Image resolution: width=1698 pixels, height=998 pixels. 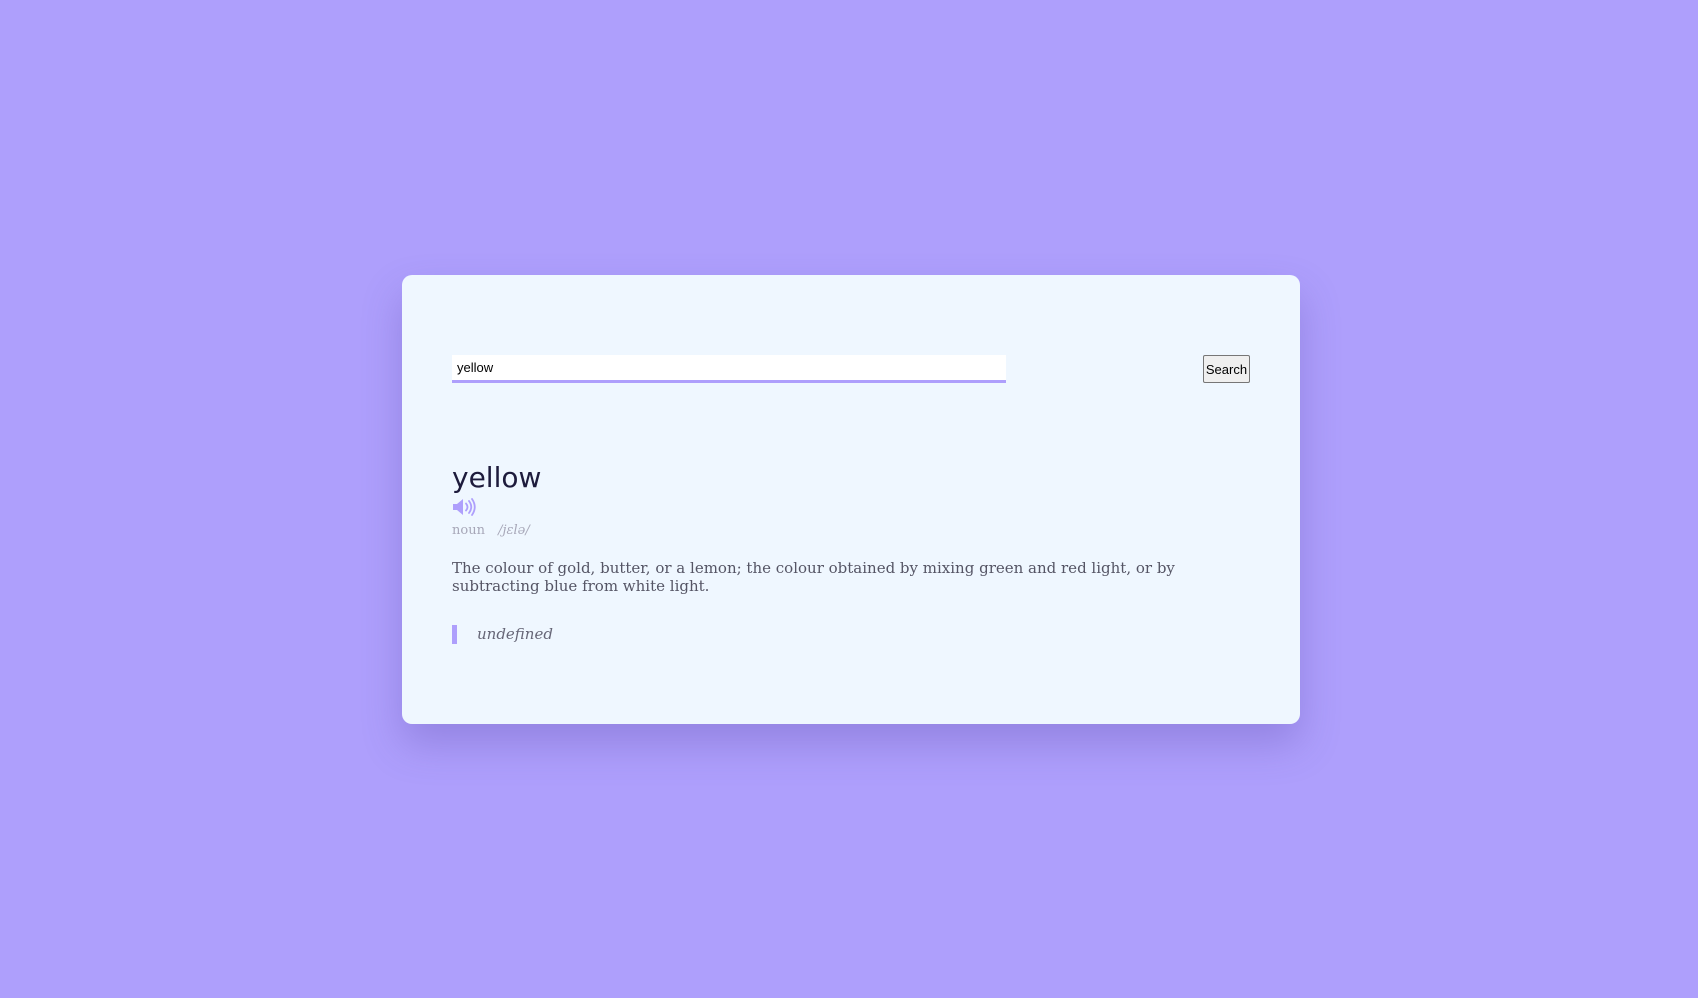 I want to click on phonetic: /jɛlə/, so click(x=514, y=530).